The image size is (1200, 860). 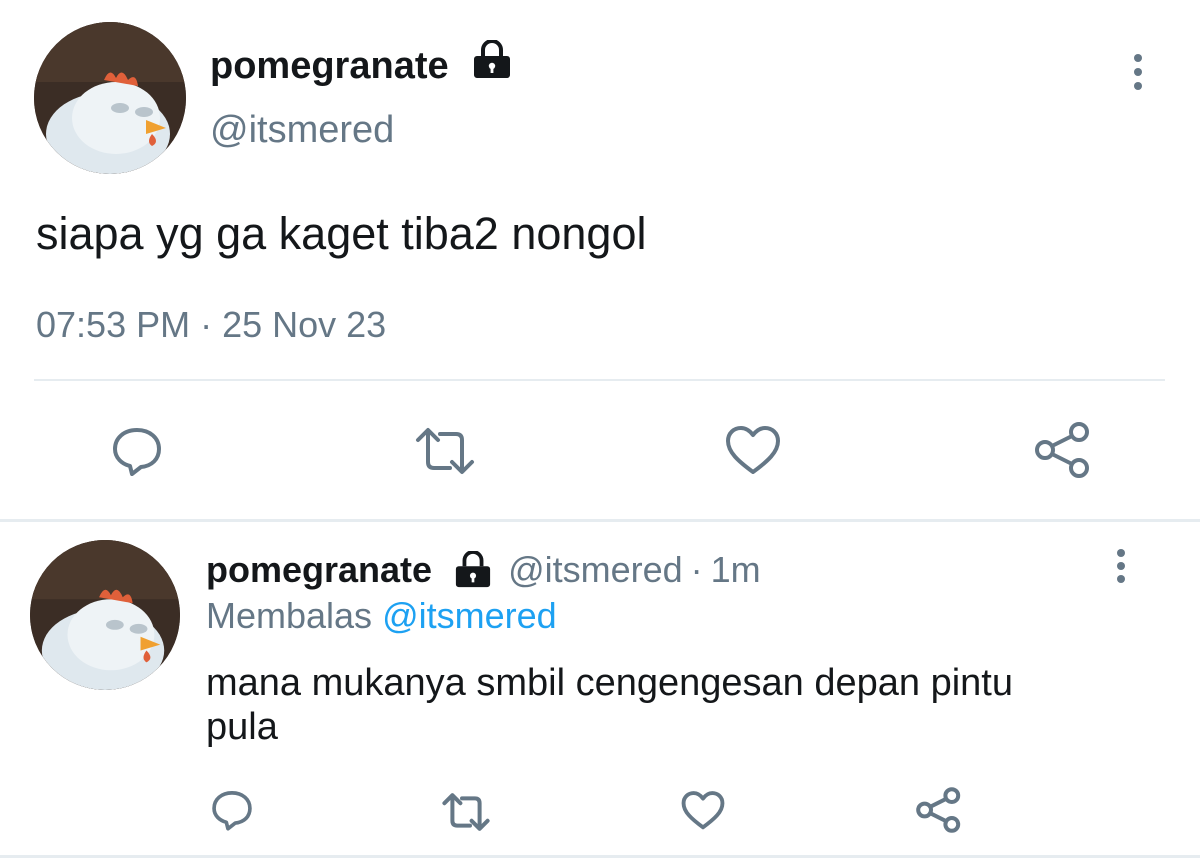 I want to click on divider, so click(x=599, y=380).